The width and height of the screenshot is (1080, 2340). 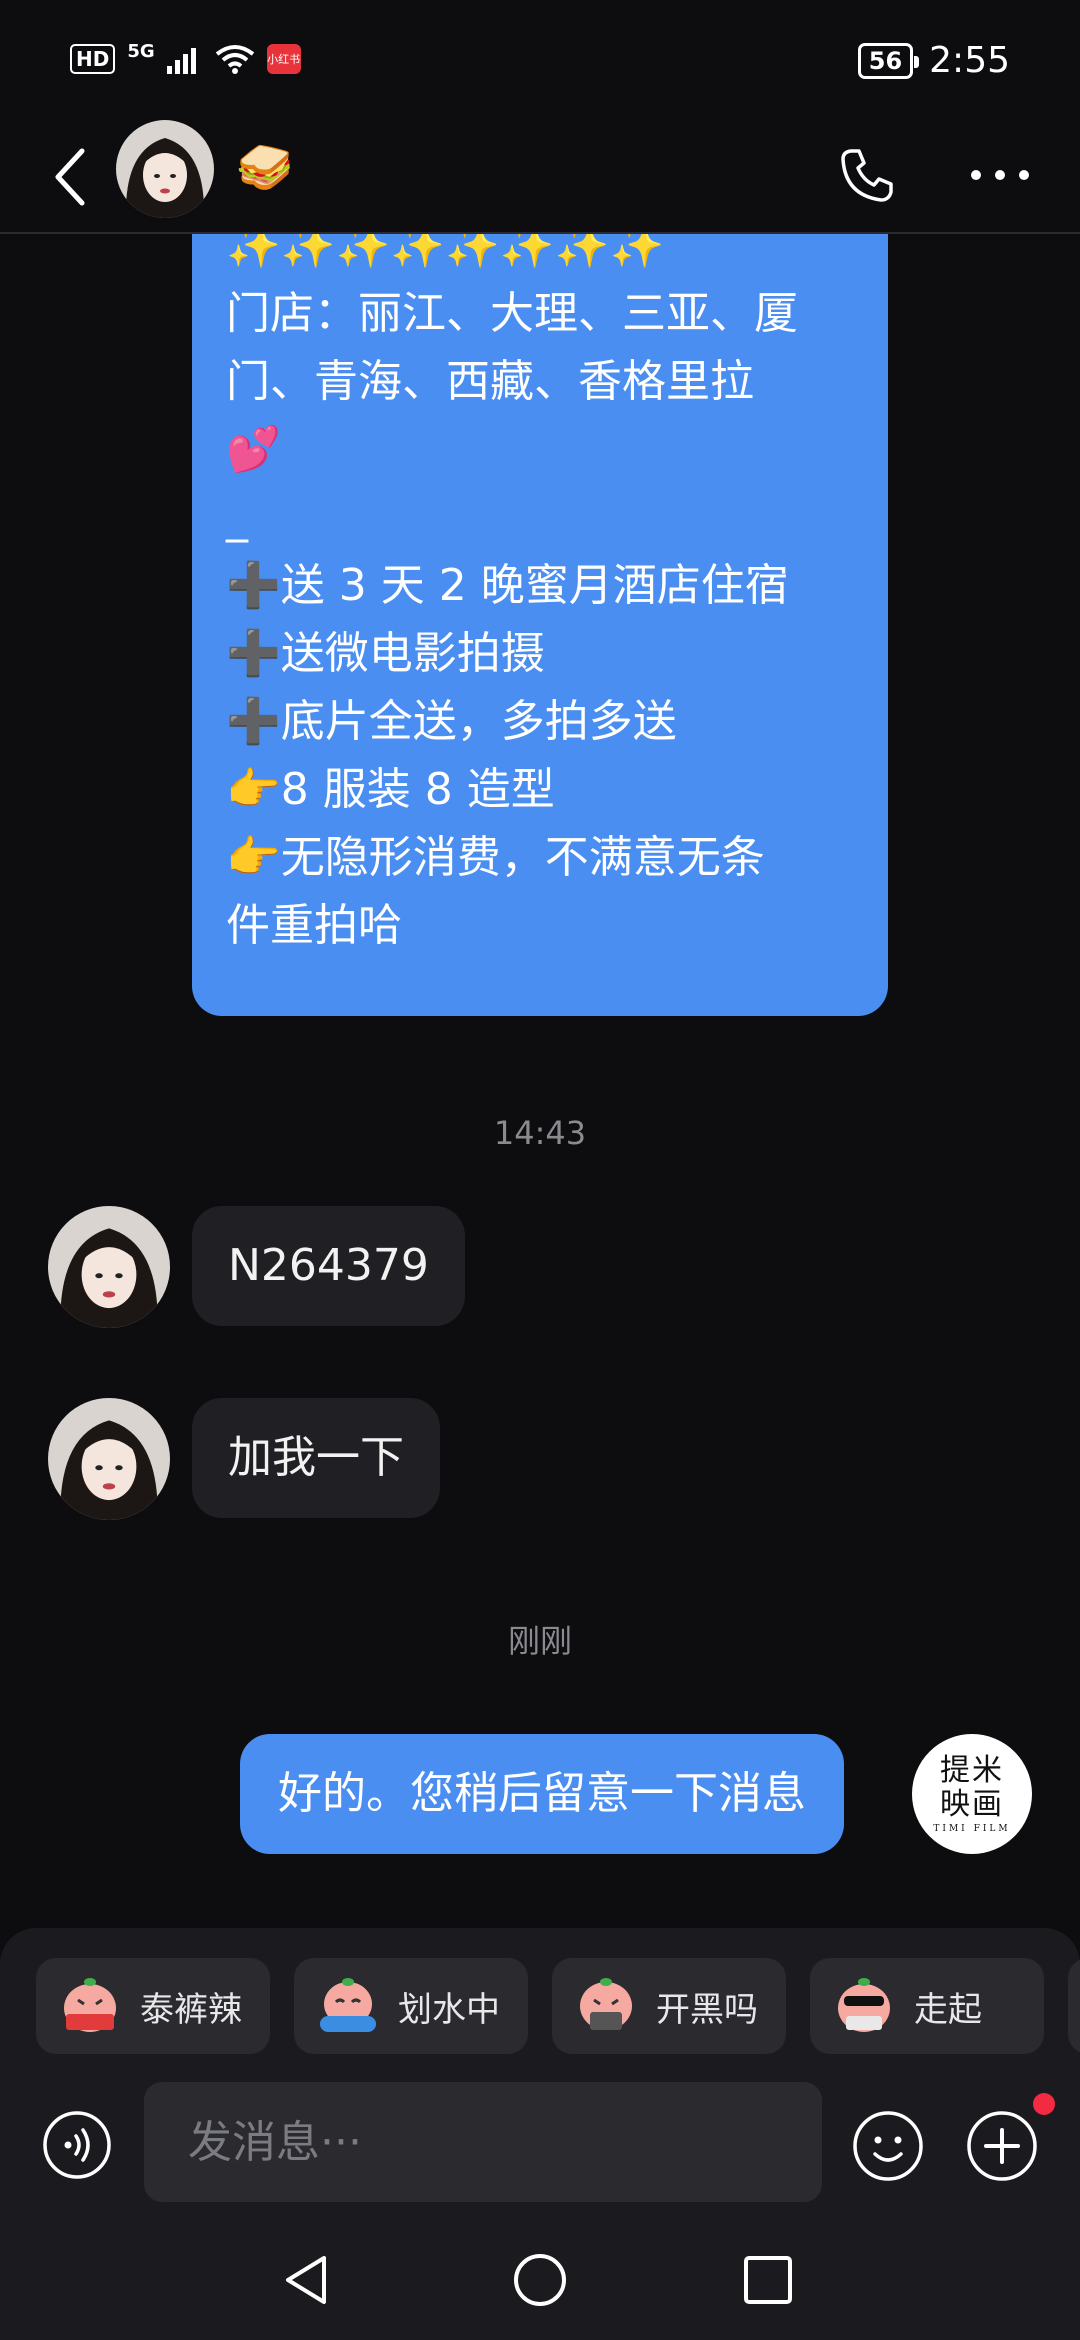 I want to click on sticker-chip-partial, so click(x=1074, y=2006).